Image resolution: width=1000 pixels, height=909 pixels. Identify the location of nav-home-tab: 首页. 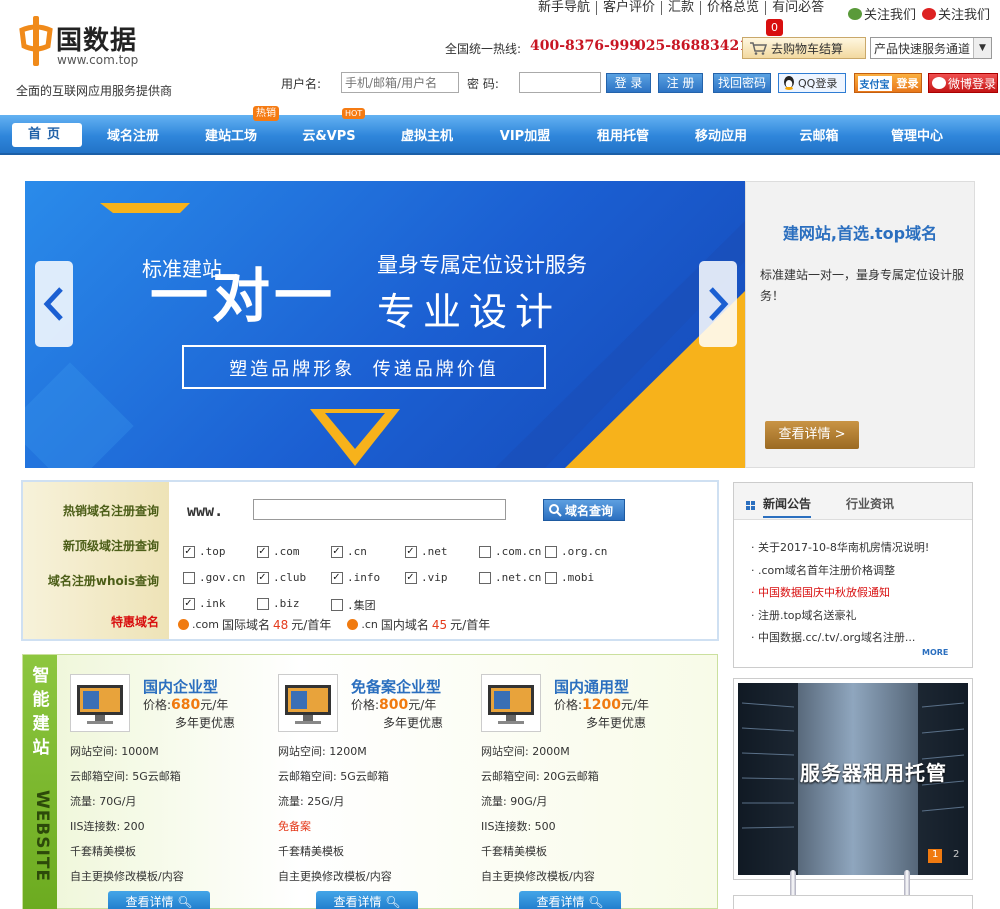
(47, 135).